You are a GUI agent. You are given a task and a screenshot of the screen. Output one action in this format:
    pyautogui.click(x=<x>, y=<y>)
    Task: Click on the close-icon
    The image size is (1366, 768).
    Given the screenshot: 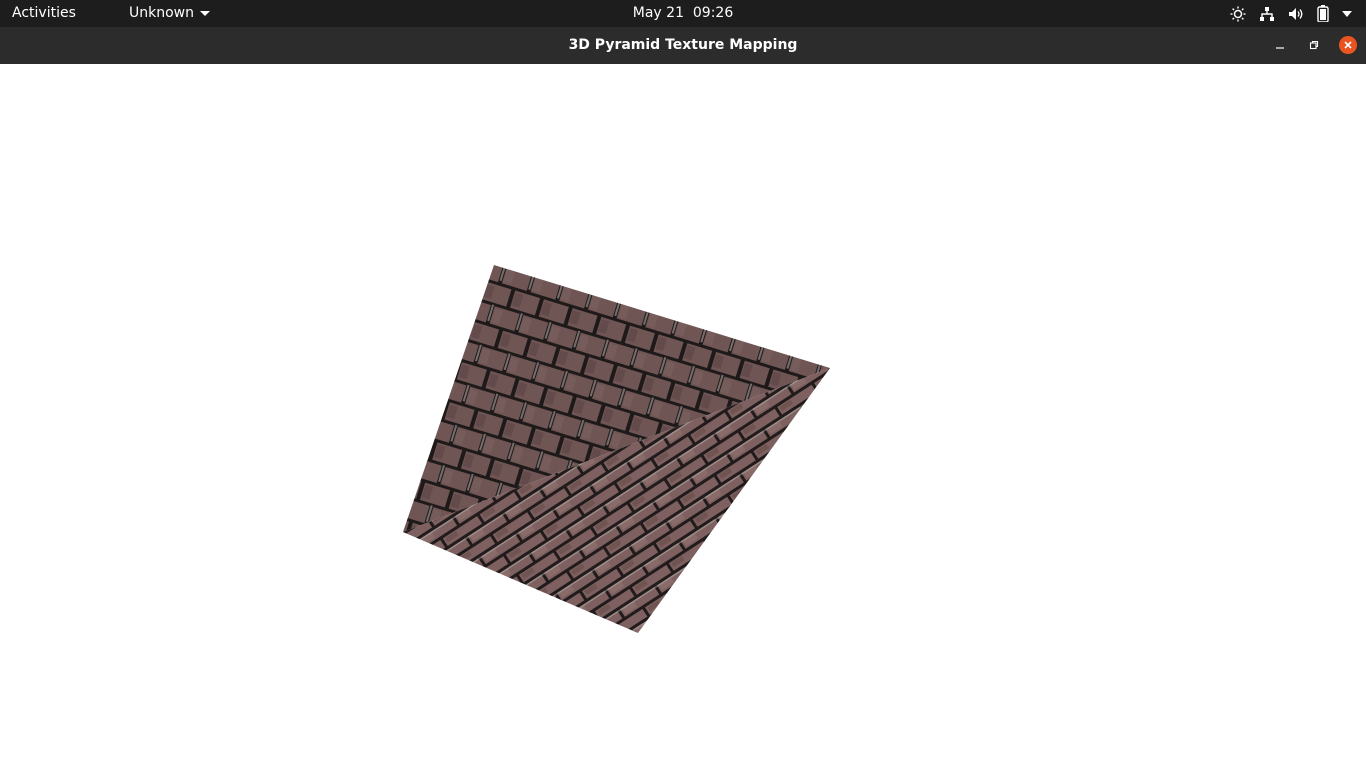 What is the action you would take?
    pyautogui.click(x=1348, y=45)
    